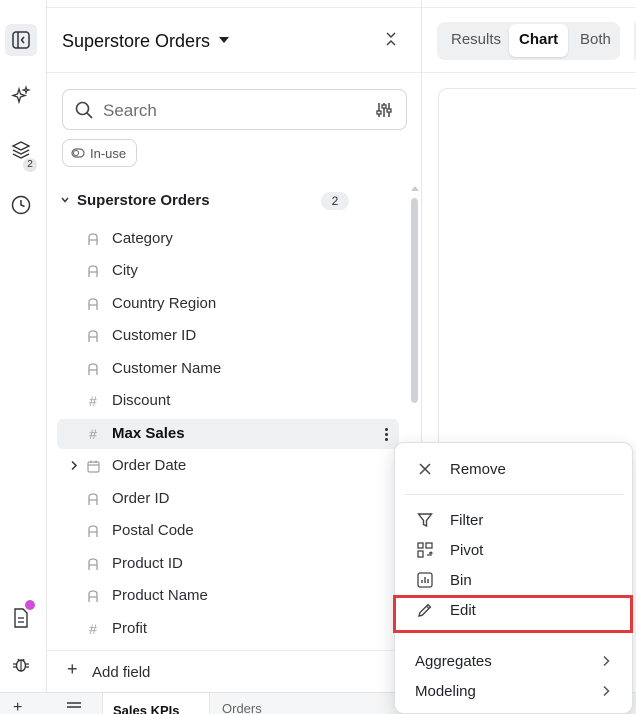 The height and width of the screenshot is (714, 636). What do you see at coordinates (121, 672) in the screenshot?
I see `add-field-label: Add field` at bounding box center [121, 672].